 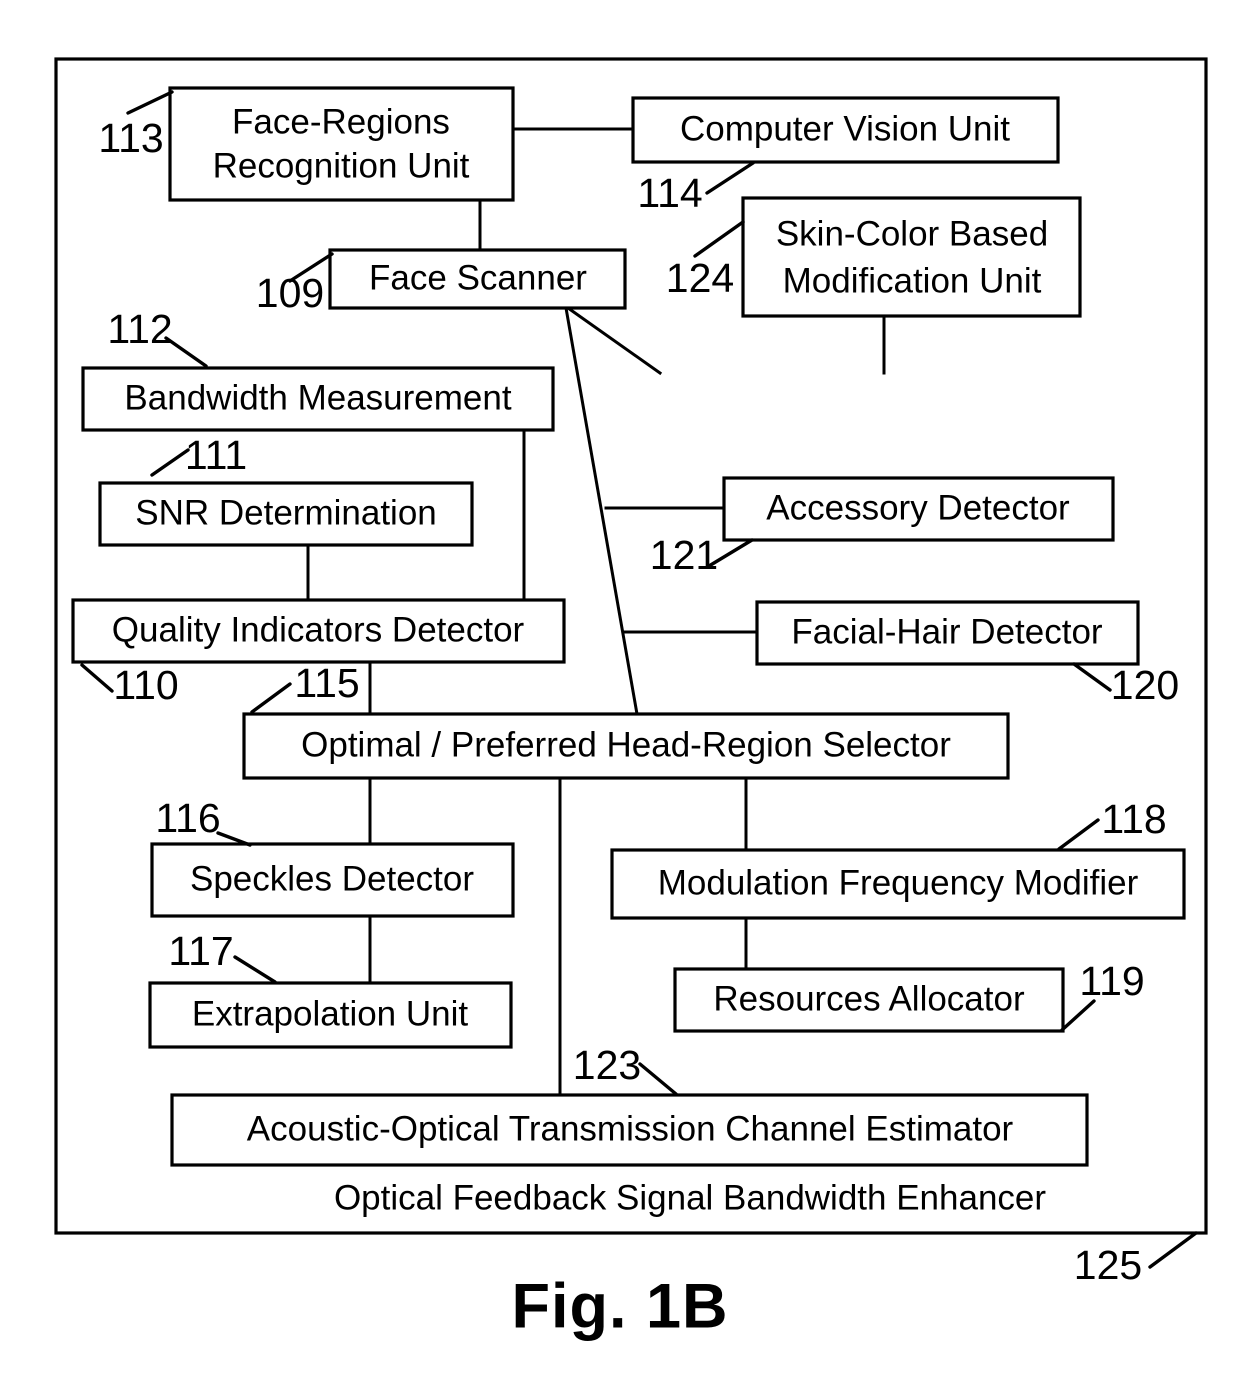 I want to click on ref-number-118: 118, so click(x=1133, y=819).